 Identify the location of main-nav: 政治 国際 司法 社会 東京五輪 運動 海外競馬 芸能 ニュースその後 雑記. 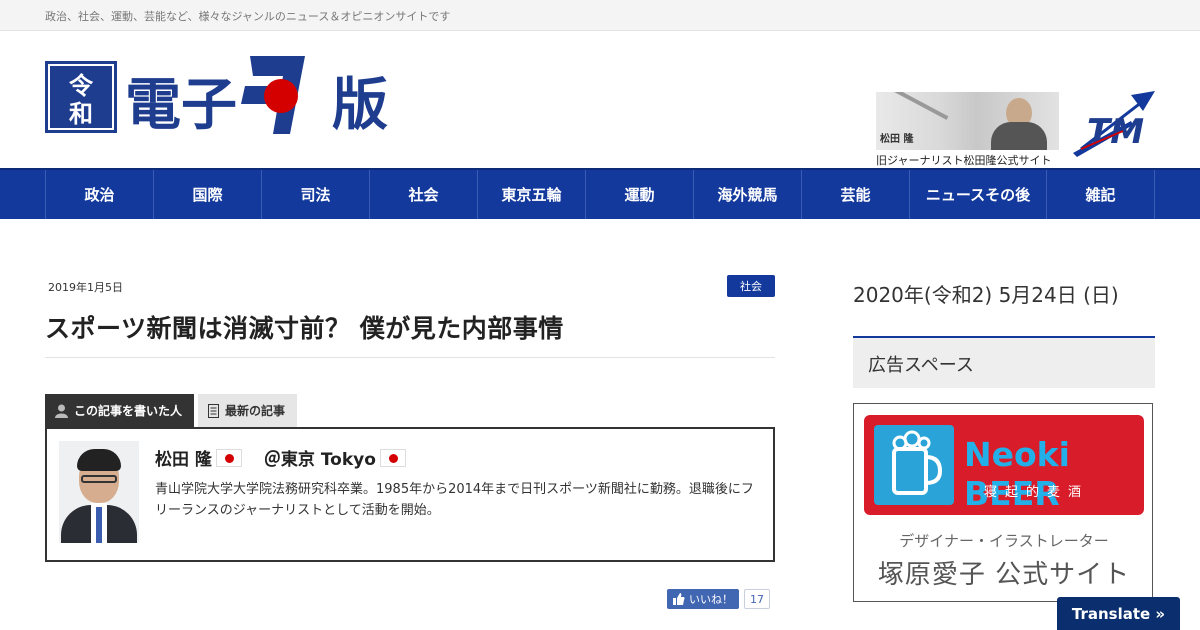
(600, 193).